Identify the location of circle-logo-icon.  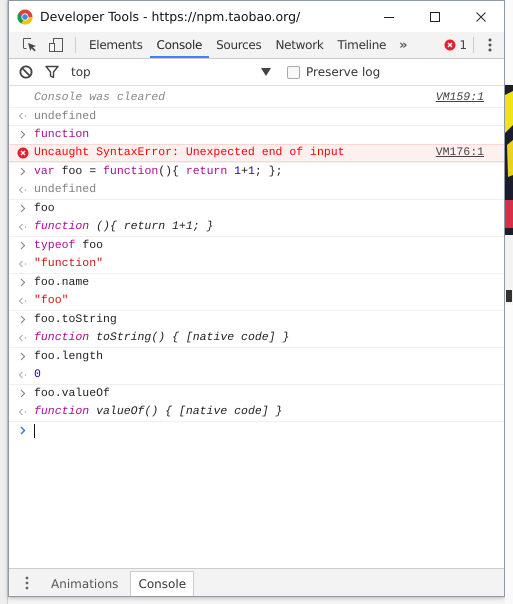
(25, 16).